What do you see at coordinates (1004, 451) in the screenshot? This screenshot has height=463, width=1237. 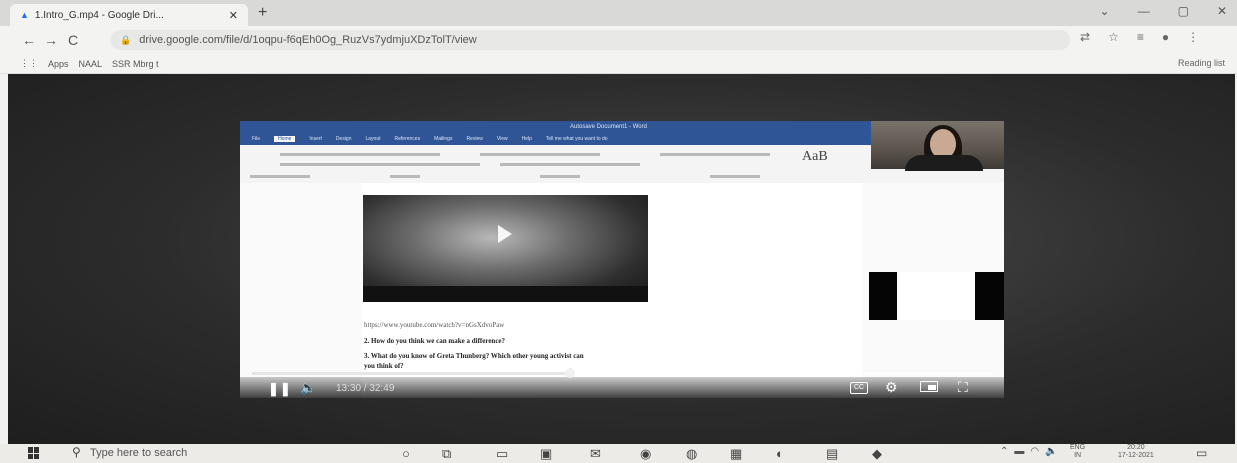 I see `tray-chevron-icon: ⌃` at bounding box center [1004, 451].